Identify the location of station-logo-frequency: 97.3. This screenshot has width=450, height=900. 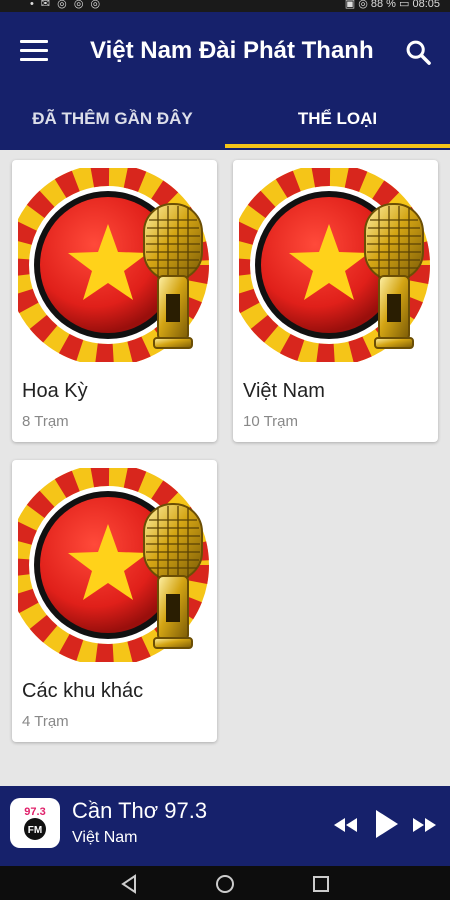
(34, 812).